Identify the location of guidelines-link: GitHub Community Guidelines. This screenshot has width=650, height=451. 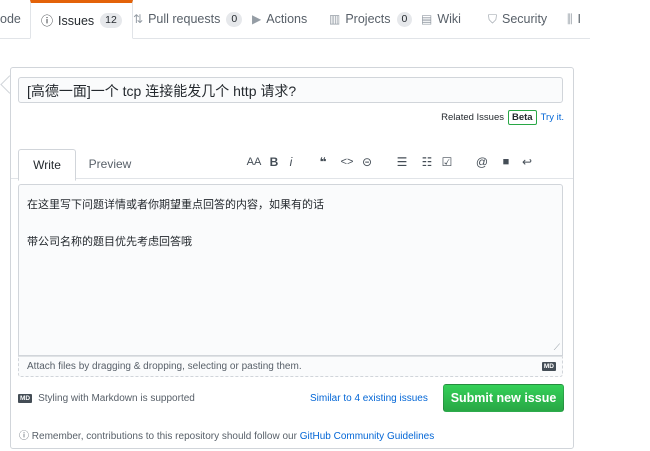
(367, 436).